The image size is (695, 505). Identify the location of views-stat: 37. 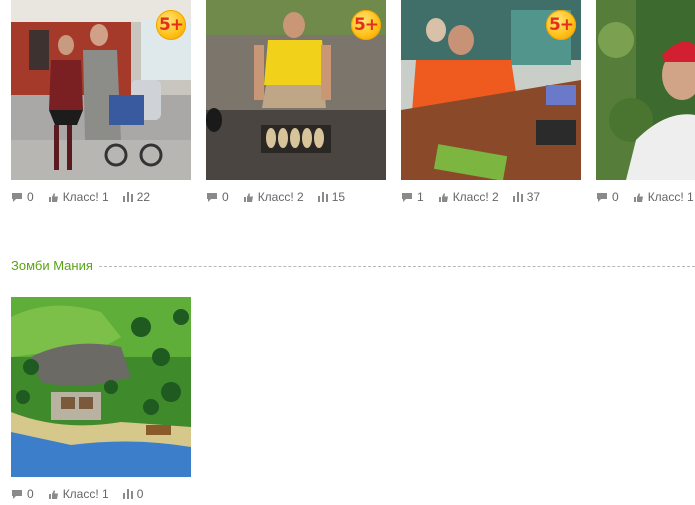
(526, 197).